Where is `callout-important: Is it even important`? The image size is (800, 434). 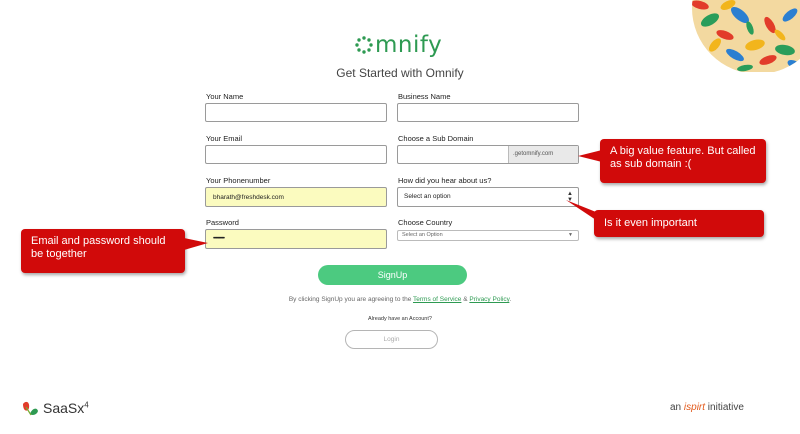
callout-important: Is it even important is located at coordinates (679, 223).